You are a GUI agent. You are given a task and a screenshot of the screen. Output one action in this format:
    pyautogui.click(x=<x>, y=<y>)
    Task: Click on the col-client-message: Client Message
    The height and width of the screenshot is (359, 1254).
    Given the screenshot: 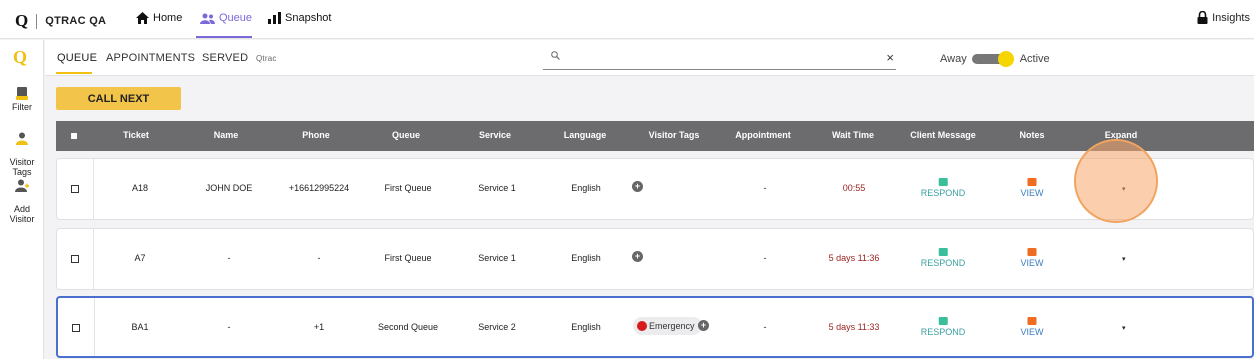 What is the action you would take?
    pyautogui.click(x=943, y=135)
    